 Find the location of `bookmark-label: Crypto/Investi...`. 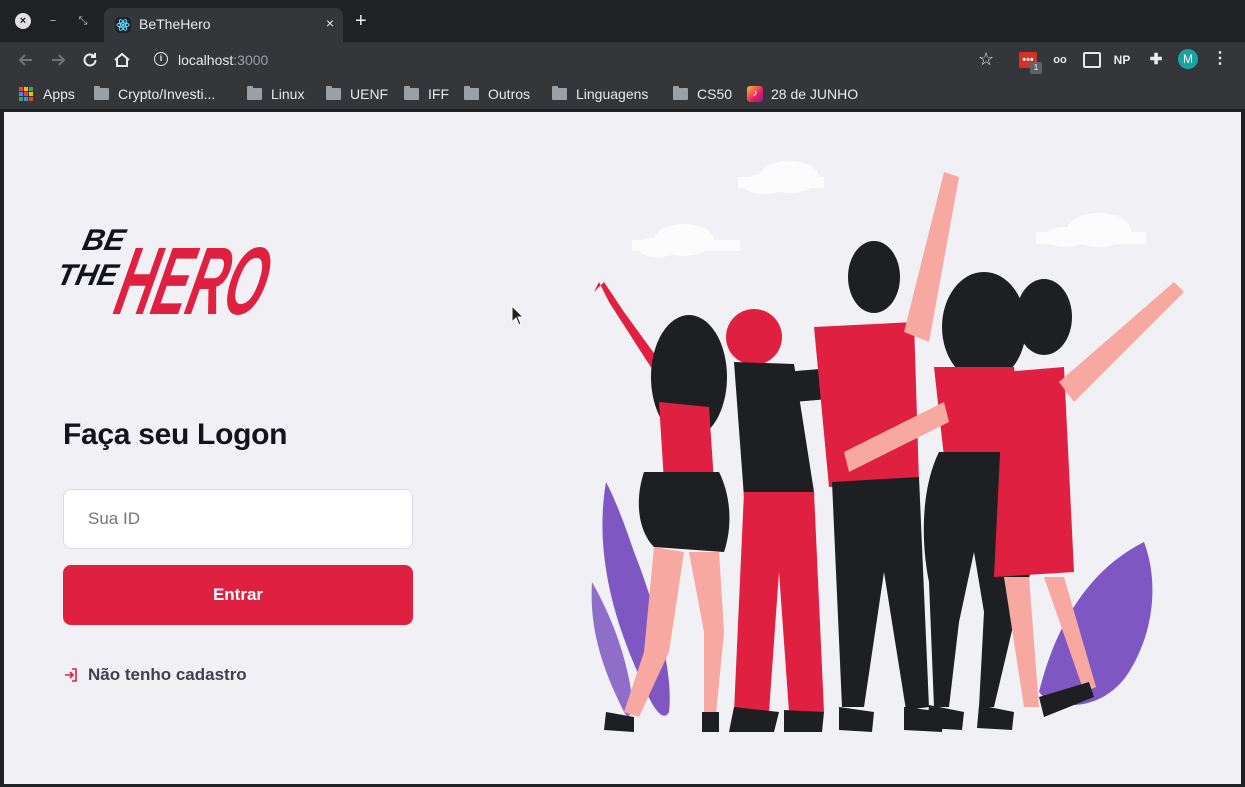

bookmark-label: Crypto/Investi... is located at coordinates (167, 94).